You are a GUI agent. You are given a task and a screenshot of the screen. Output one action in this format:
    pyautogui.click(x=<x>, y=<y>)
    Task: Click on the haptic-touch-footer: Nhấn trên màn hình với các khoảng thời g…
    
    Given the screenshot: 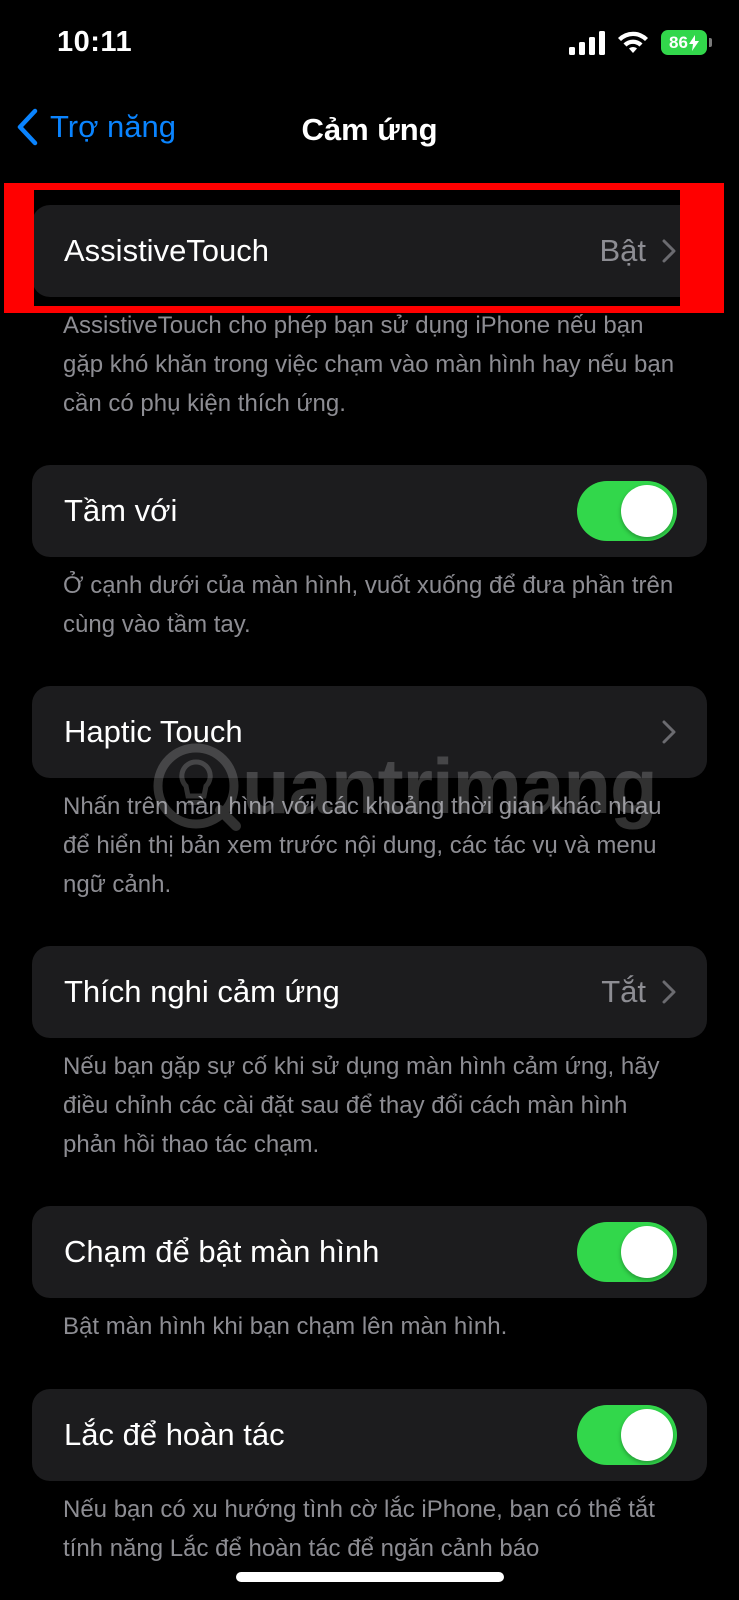 What is the action you would take?
    pyautogui.click(x=362, y=845)
    